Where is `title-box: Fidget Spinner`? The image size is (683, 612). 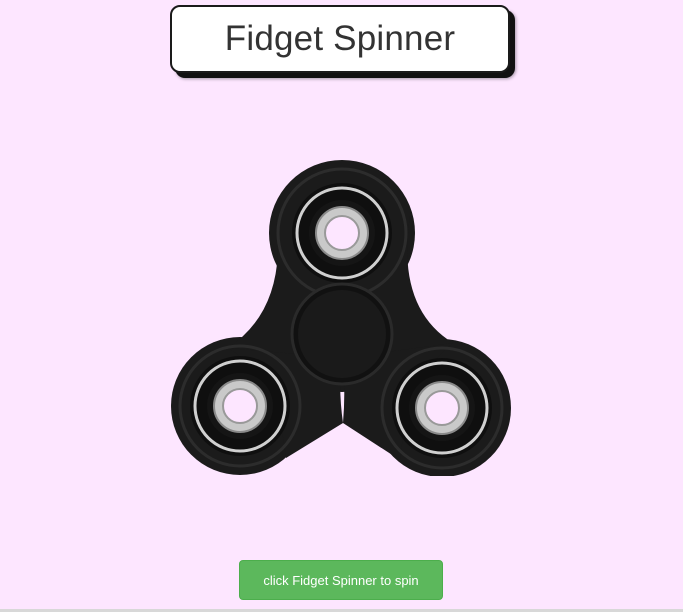 title-box: Fidget Spinner is located at coordinates (340, 39).